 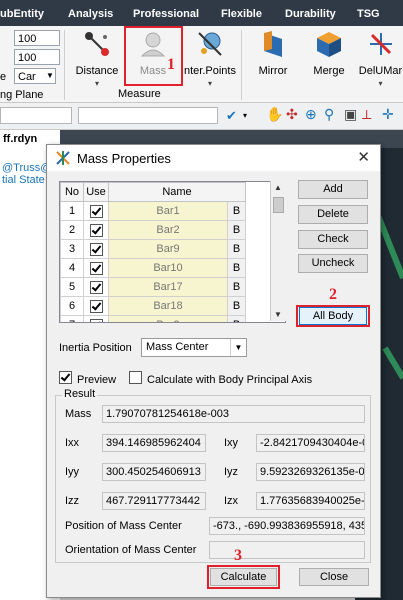 What do you see at coordinates (166, 14) in the screenshot?
I see `menu-professional: Professional` at bounding box center [166, 14].